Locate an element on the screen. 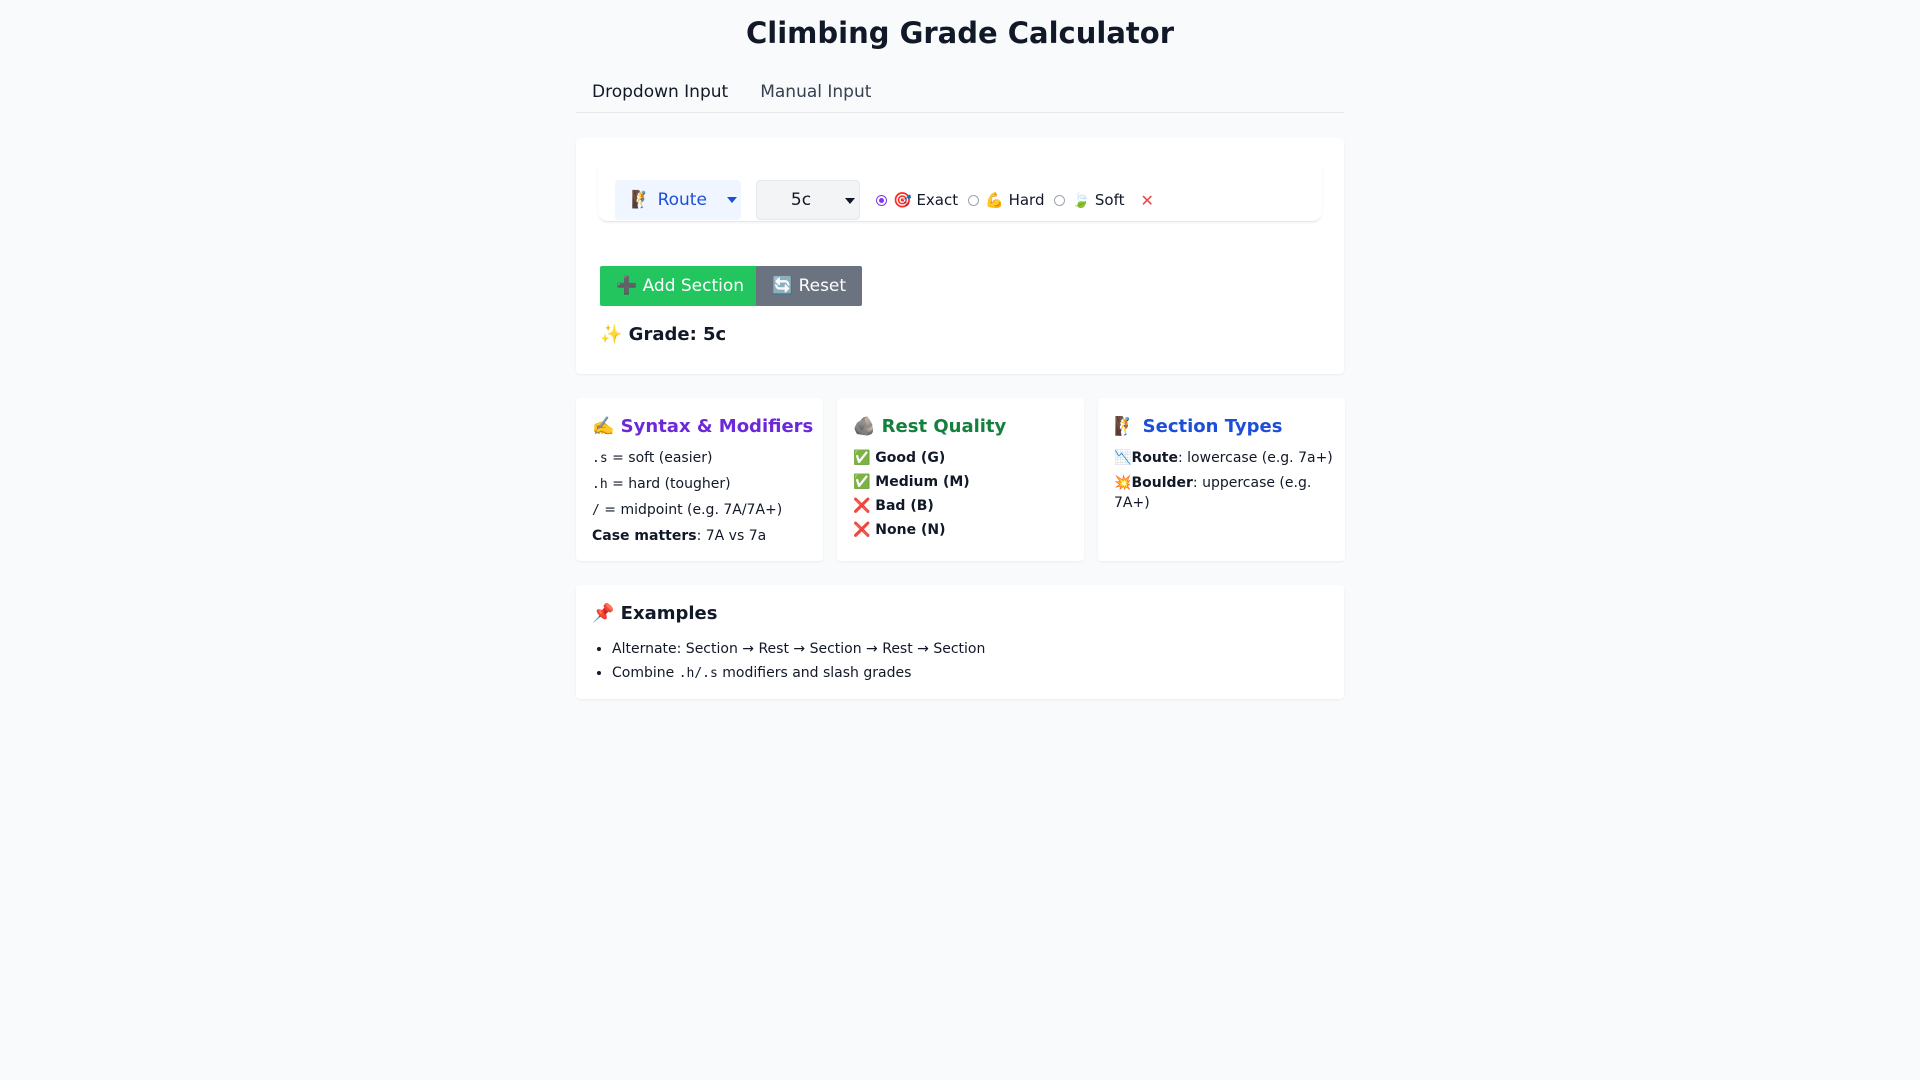 Image resolution: width=1920 pixels, height=1080 pixels. grade-value: 5c is located at coordinates (801, 200).